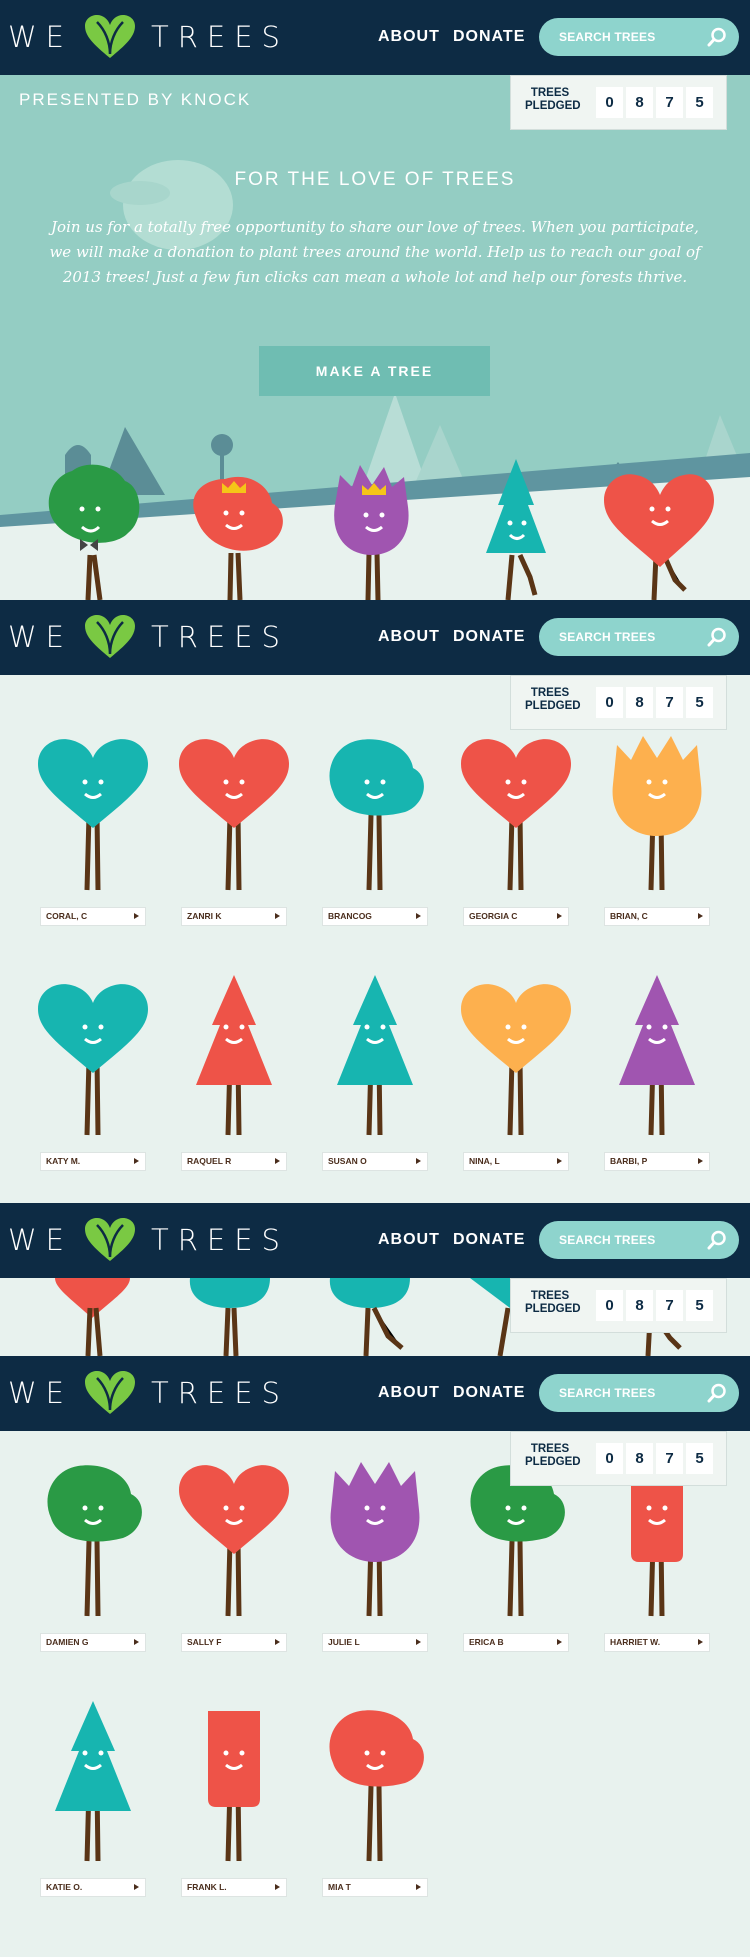 The height and width of the screenshot is (1957, 750). I want to click on tree-name-tag: SALLY F, so click(234, 1642).